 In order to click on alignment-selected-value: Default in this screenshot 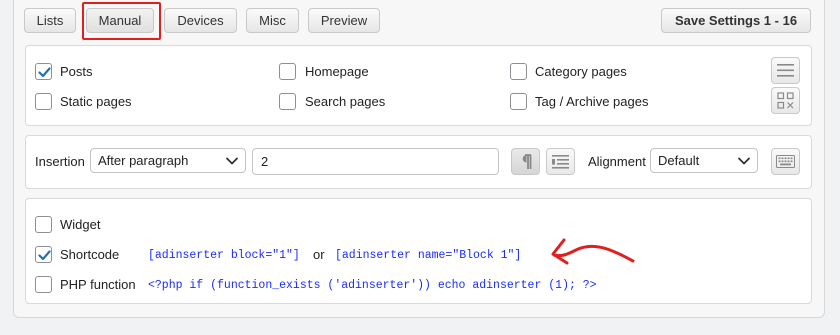, I will do `click(679, 160)`.